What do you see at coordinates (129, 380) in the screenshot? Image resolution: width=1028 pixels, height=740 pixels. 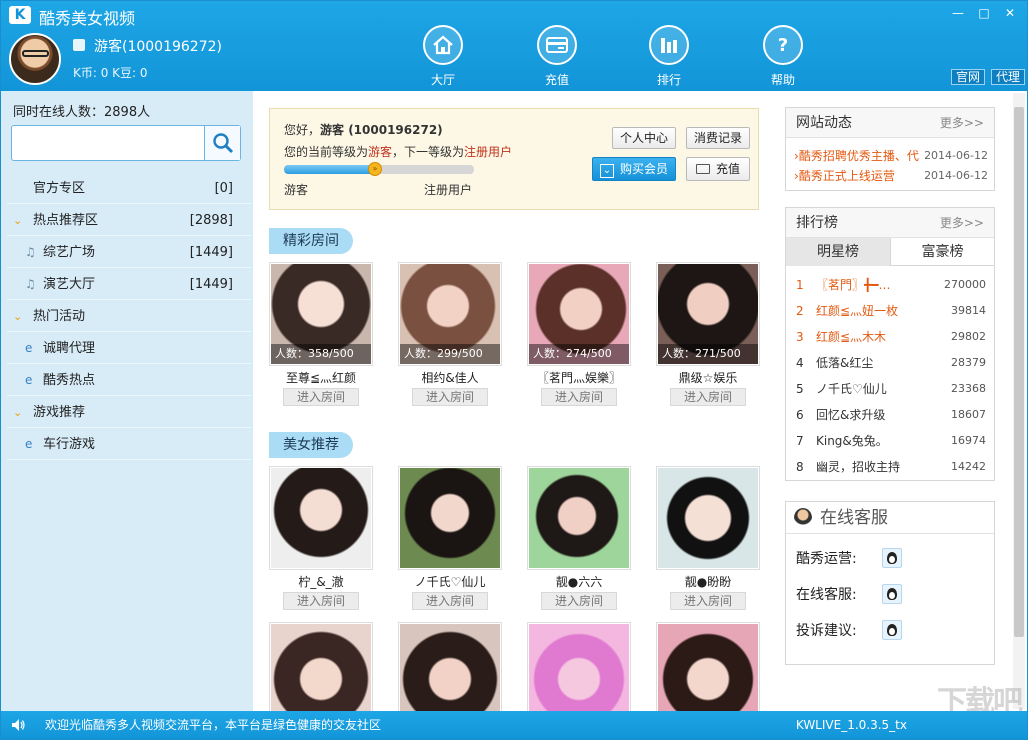 I see `sidebar-item-hotspot: e 酷秀热点` at bounding box center [129, 380].